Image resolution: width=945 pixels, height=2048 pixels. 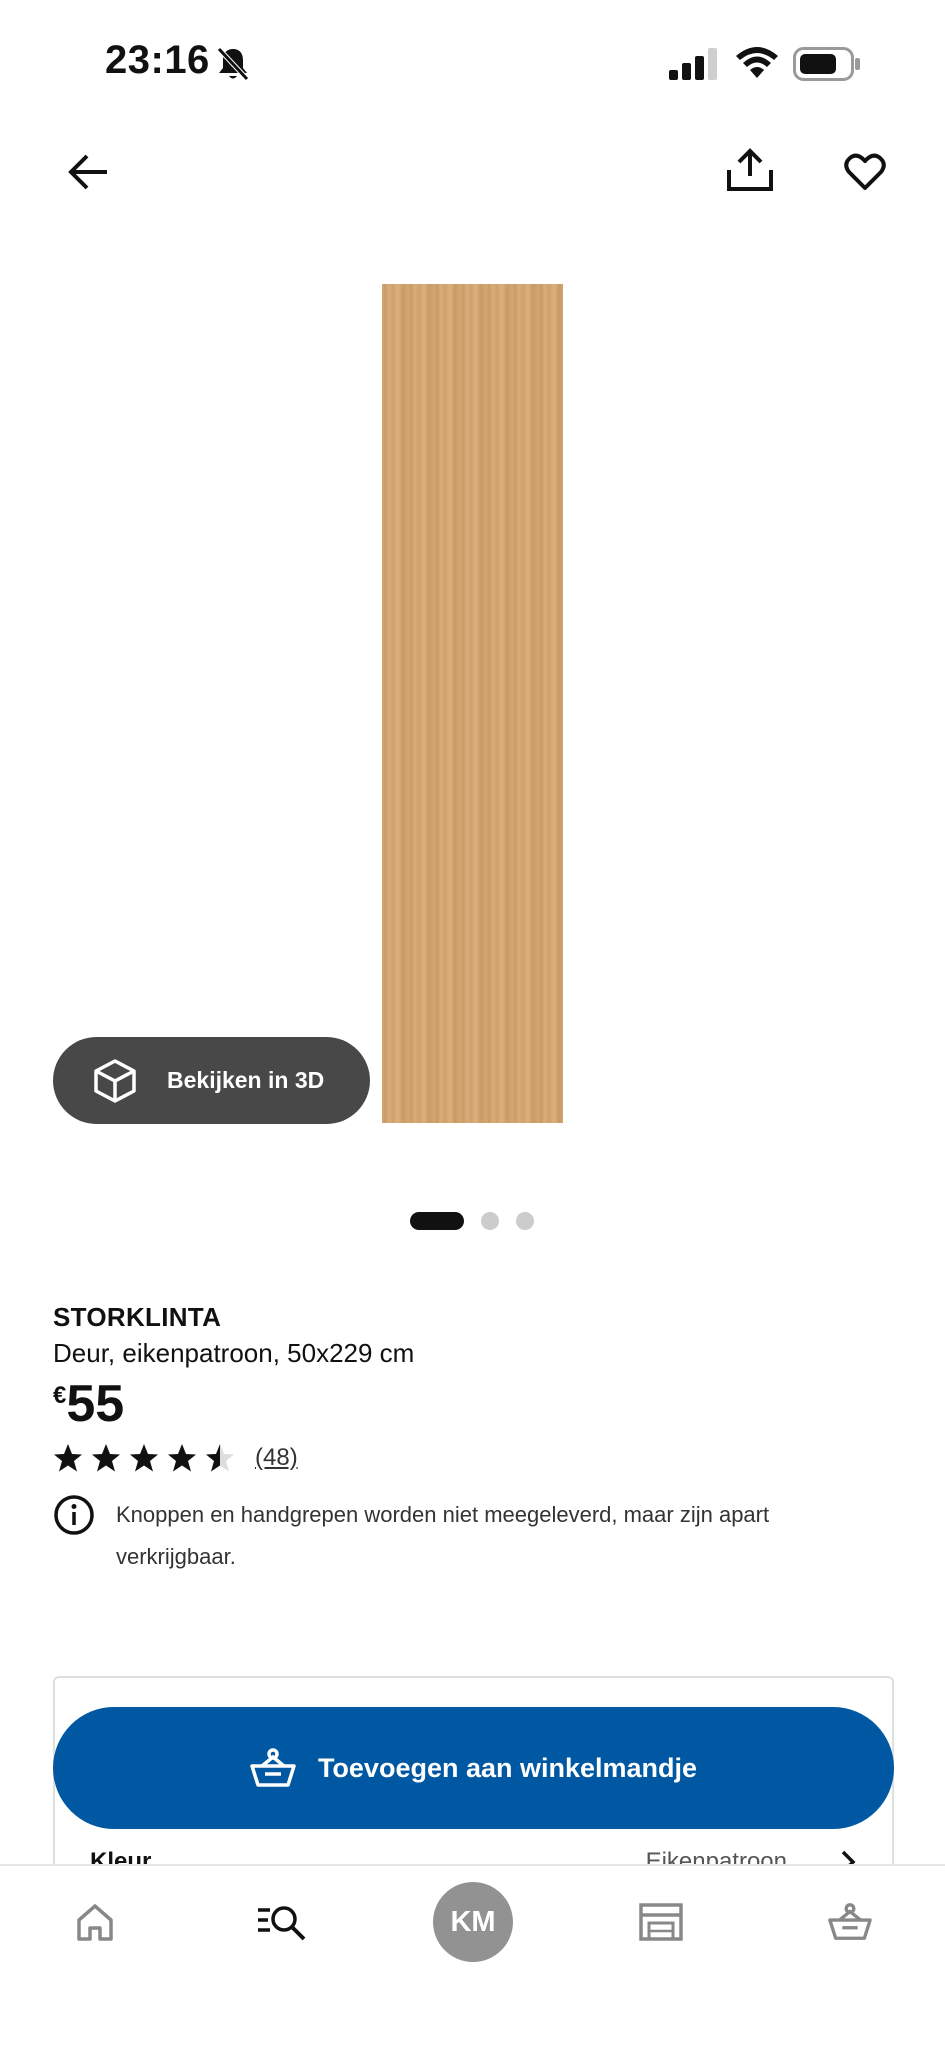 I want to click on review-count-link: (48), so click(x=276, y=1458).